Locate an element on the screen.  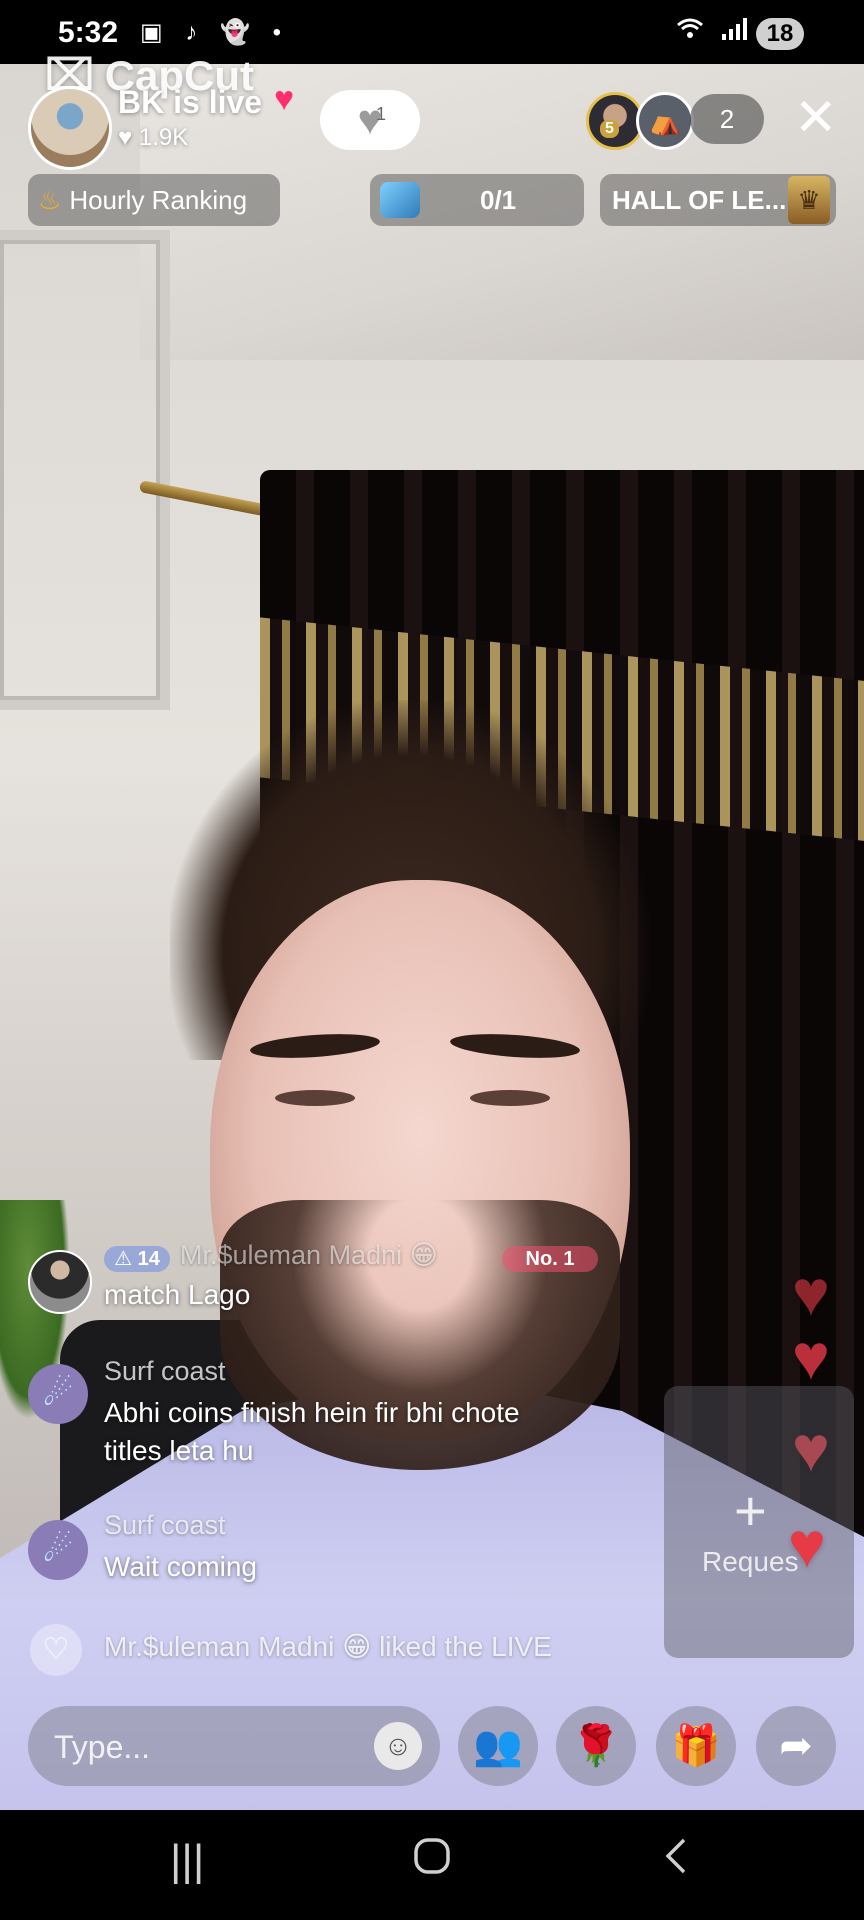
plus-icon: + is located at coordinates (750, 1510).